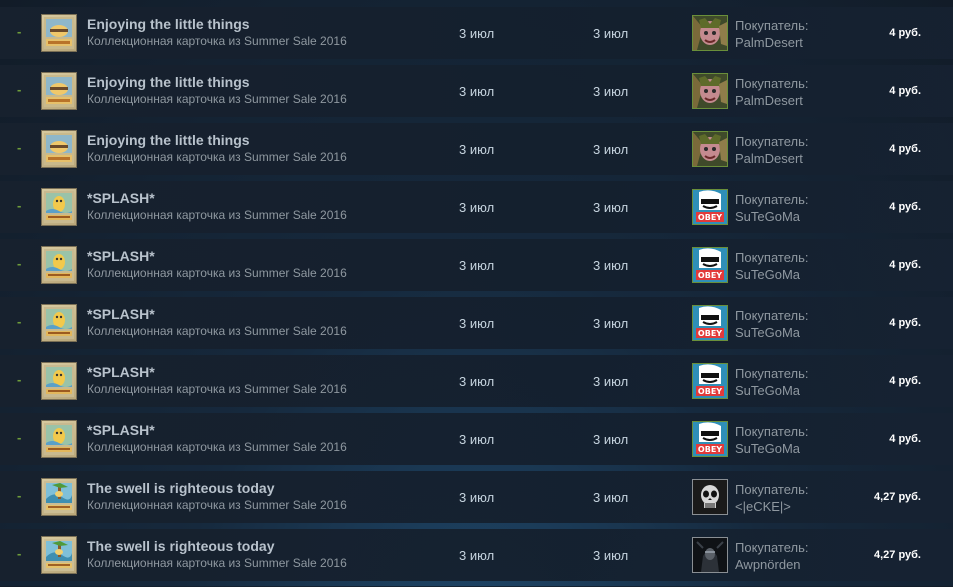 The height and width of the screenshot is (587, 953). Describe the element at coordinates (710, 555) in the screenshot. I see `dark-figure-avatar` at that location.